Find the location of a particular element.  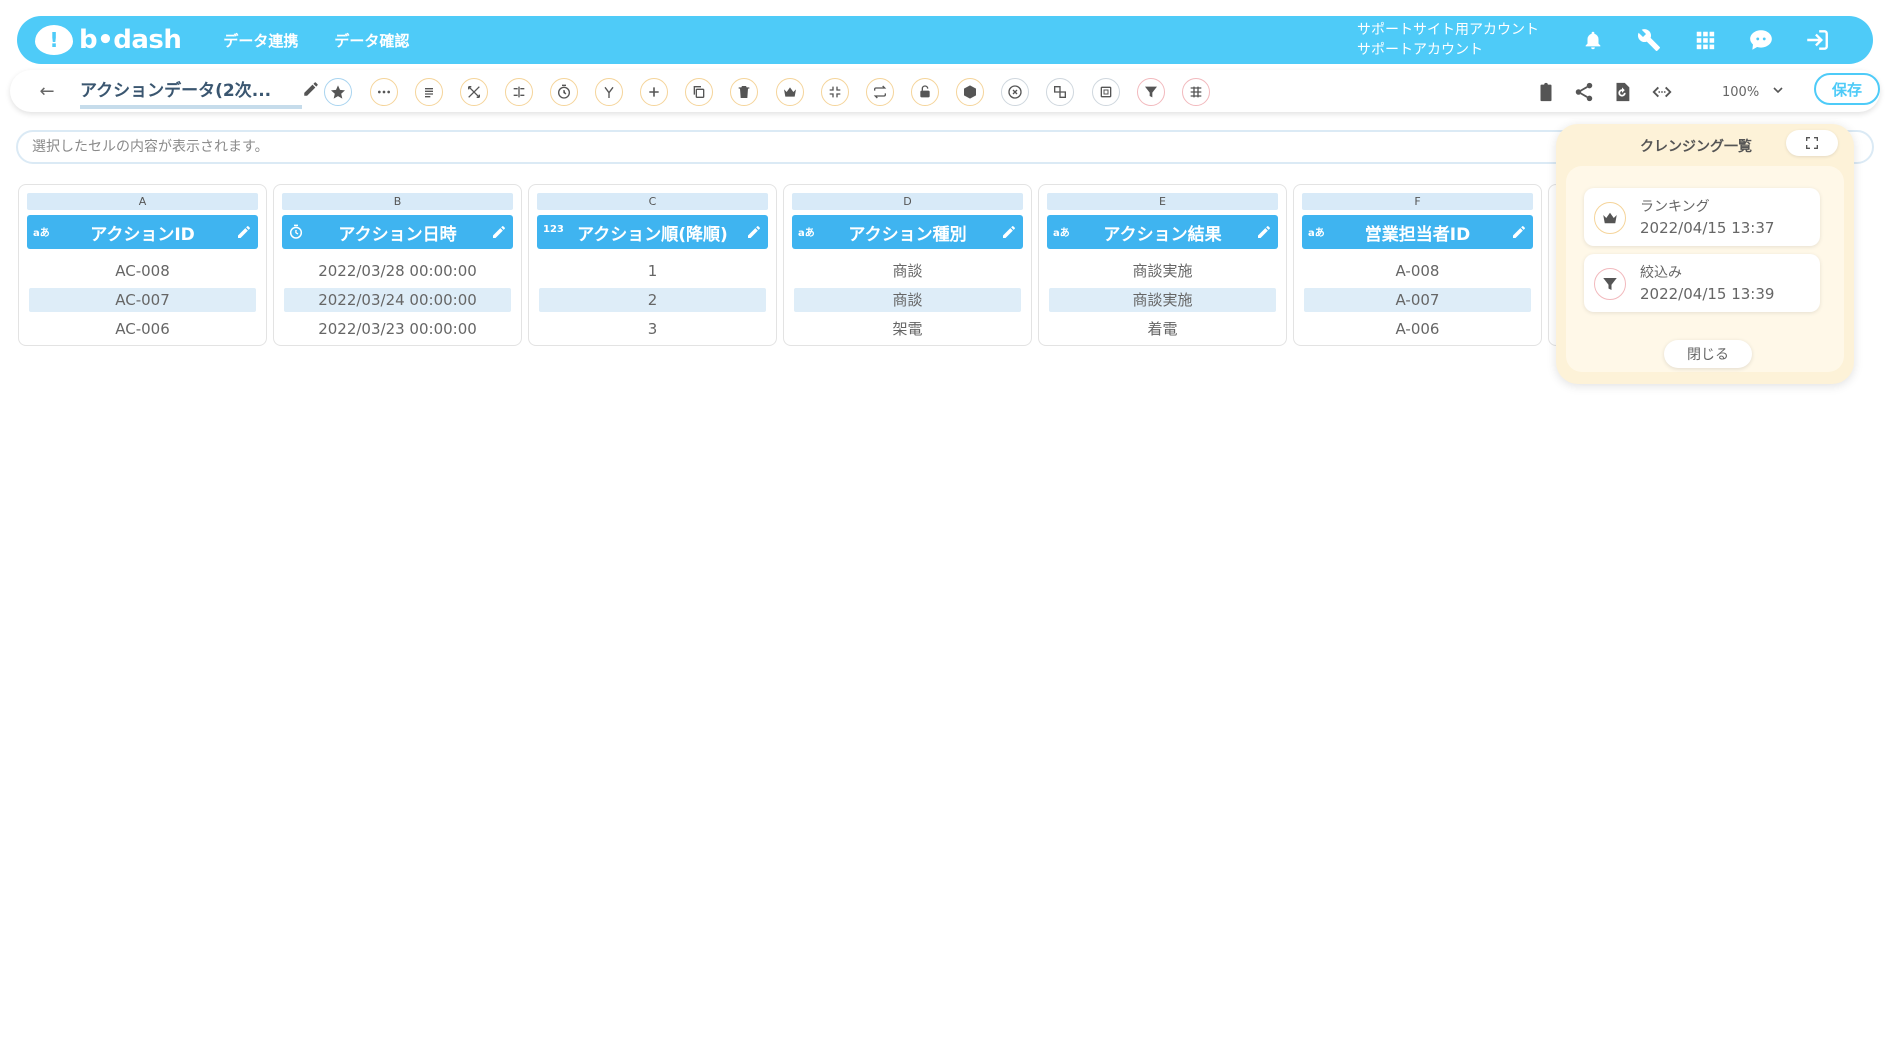

table-cell: AC-006 is located at coordinates (142, 329).